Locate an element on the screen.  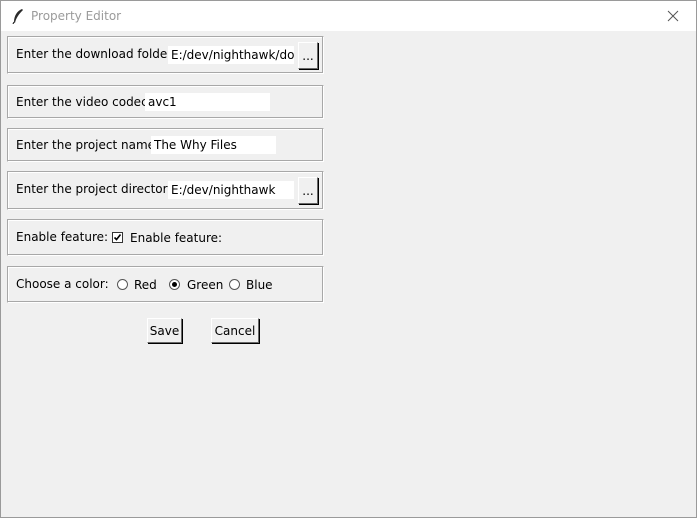
video-codec-group: Enter the video codec: is located at coordinates (165, 102).